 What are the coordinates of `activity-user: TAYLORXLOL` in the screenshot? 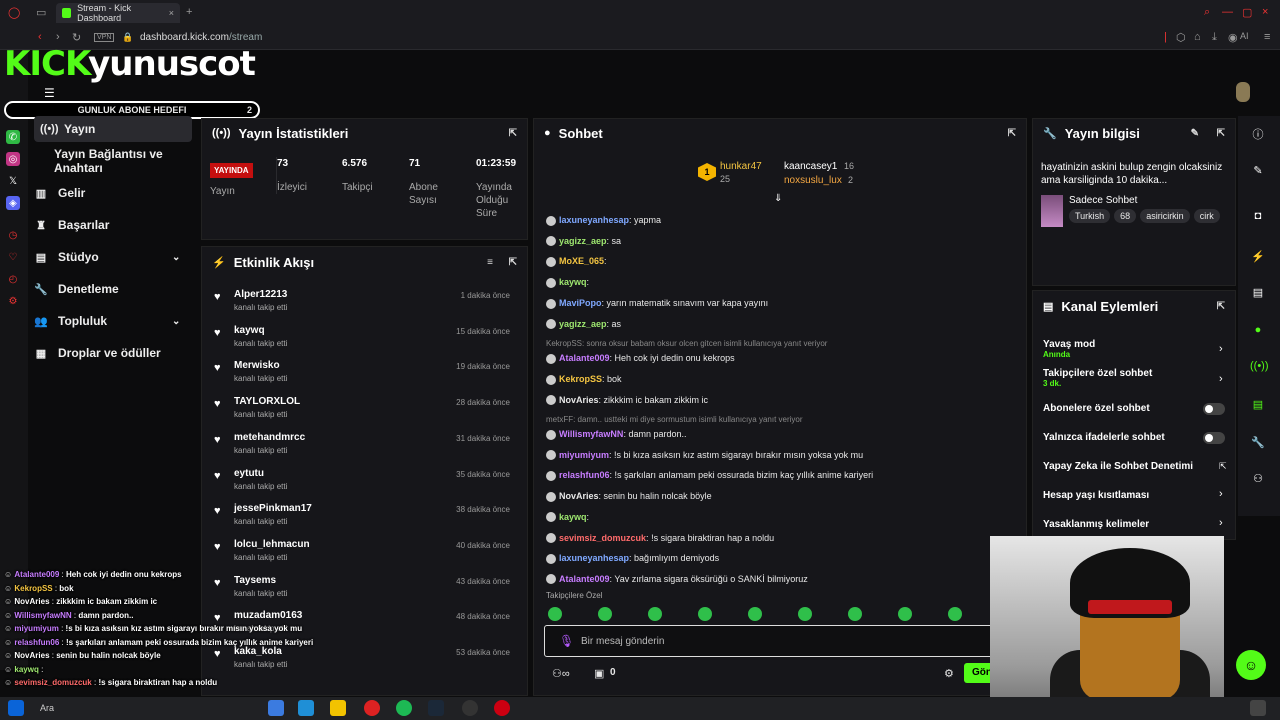 It's located at (267, 401).